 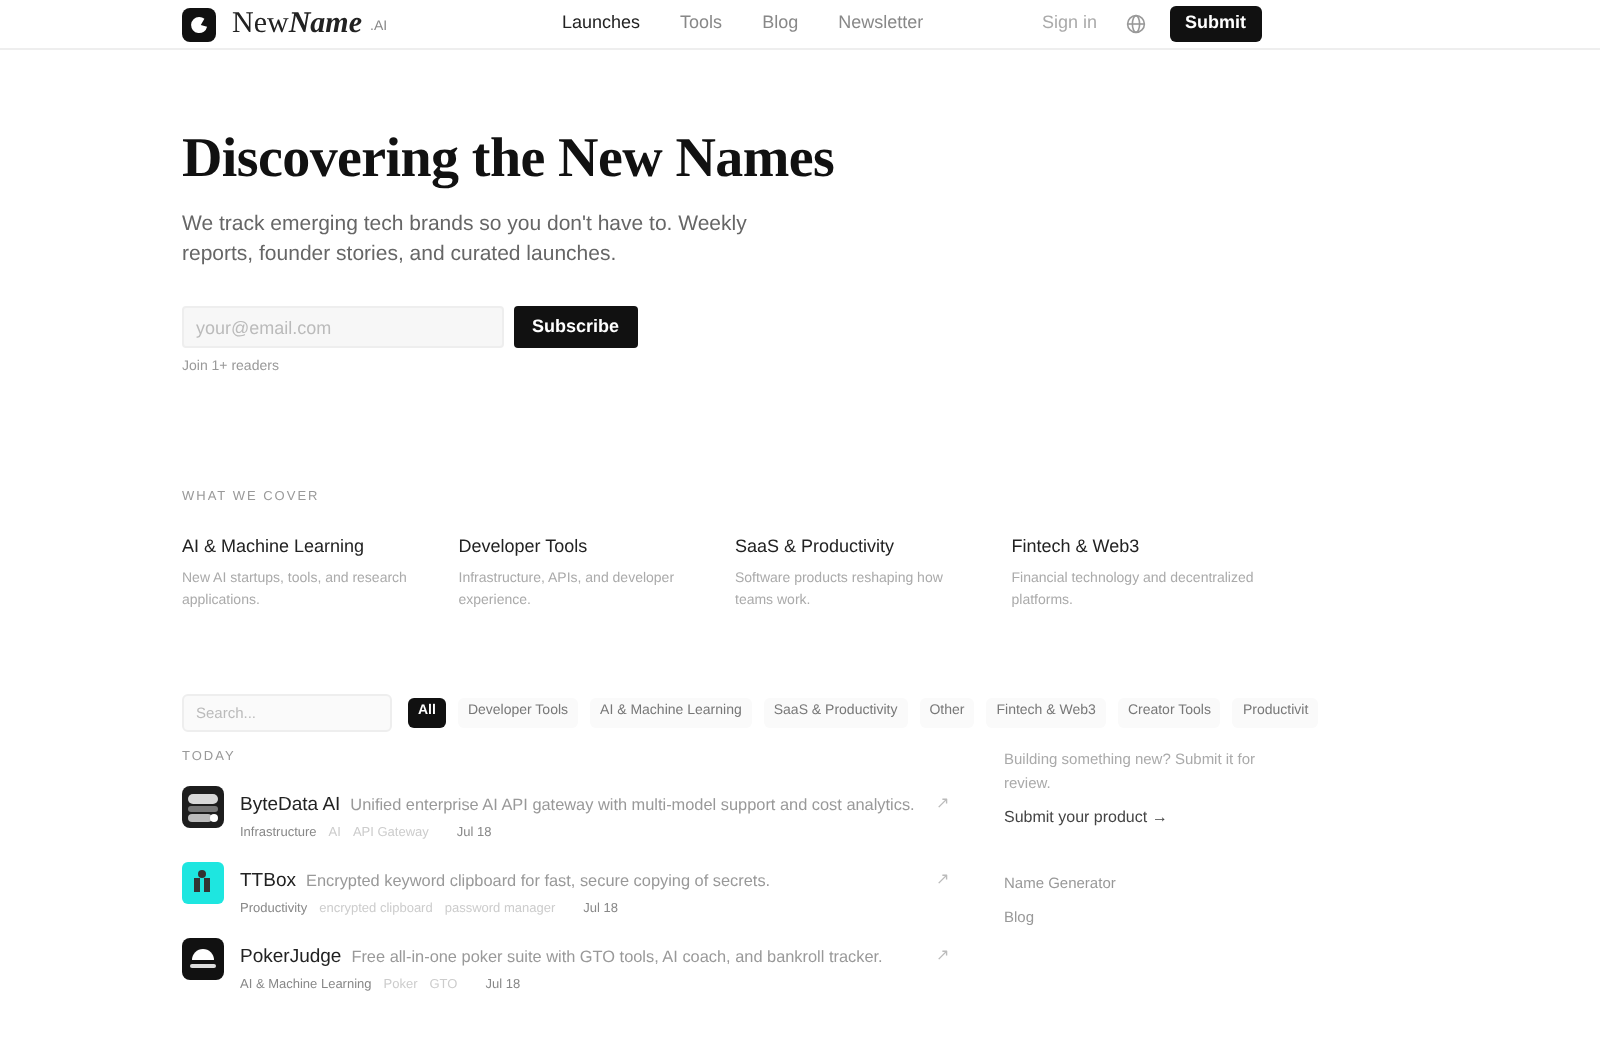 I want to click on logo-icon, so click(x=199, y=24).